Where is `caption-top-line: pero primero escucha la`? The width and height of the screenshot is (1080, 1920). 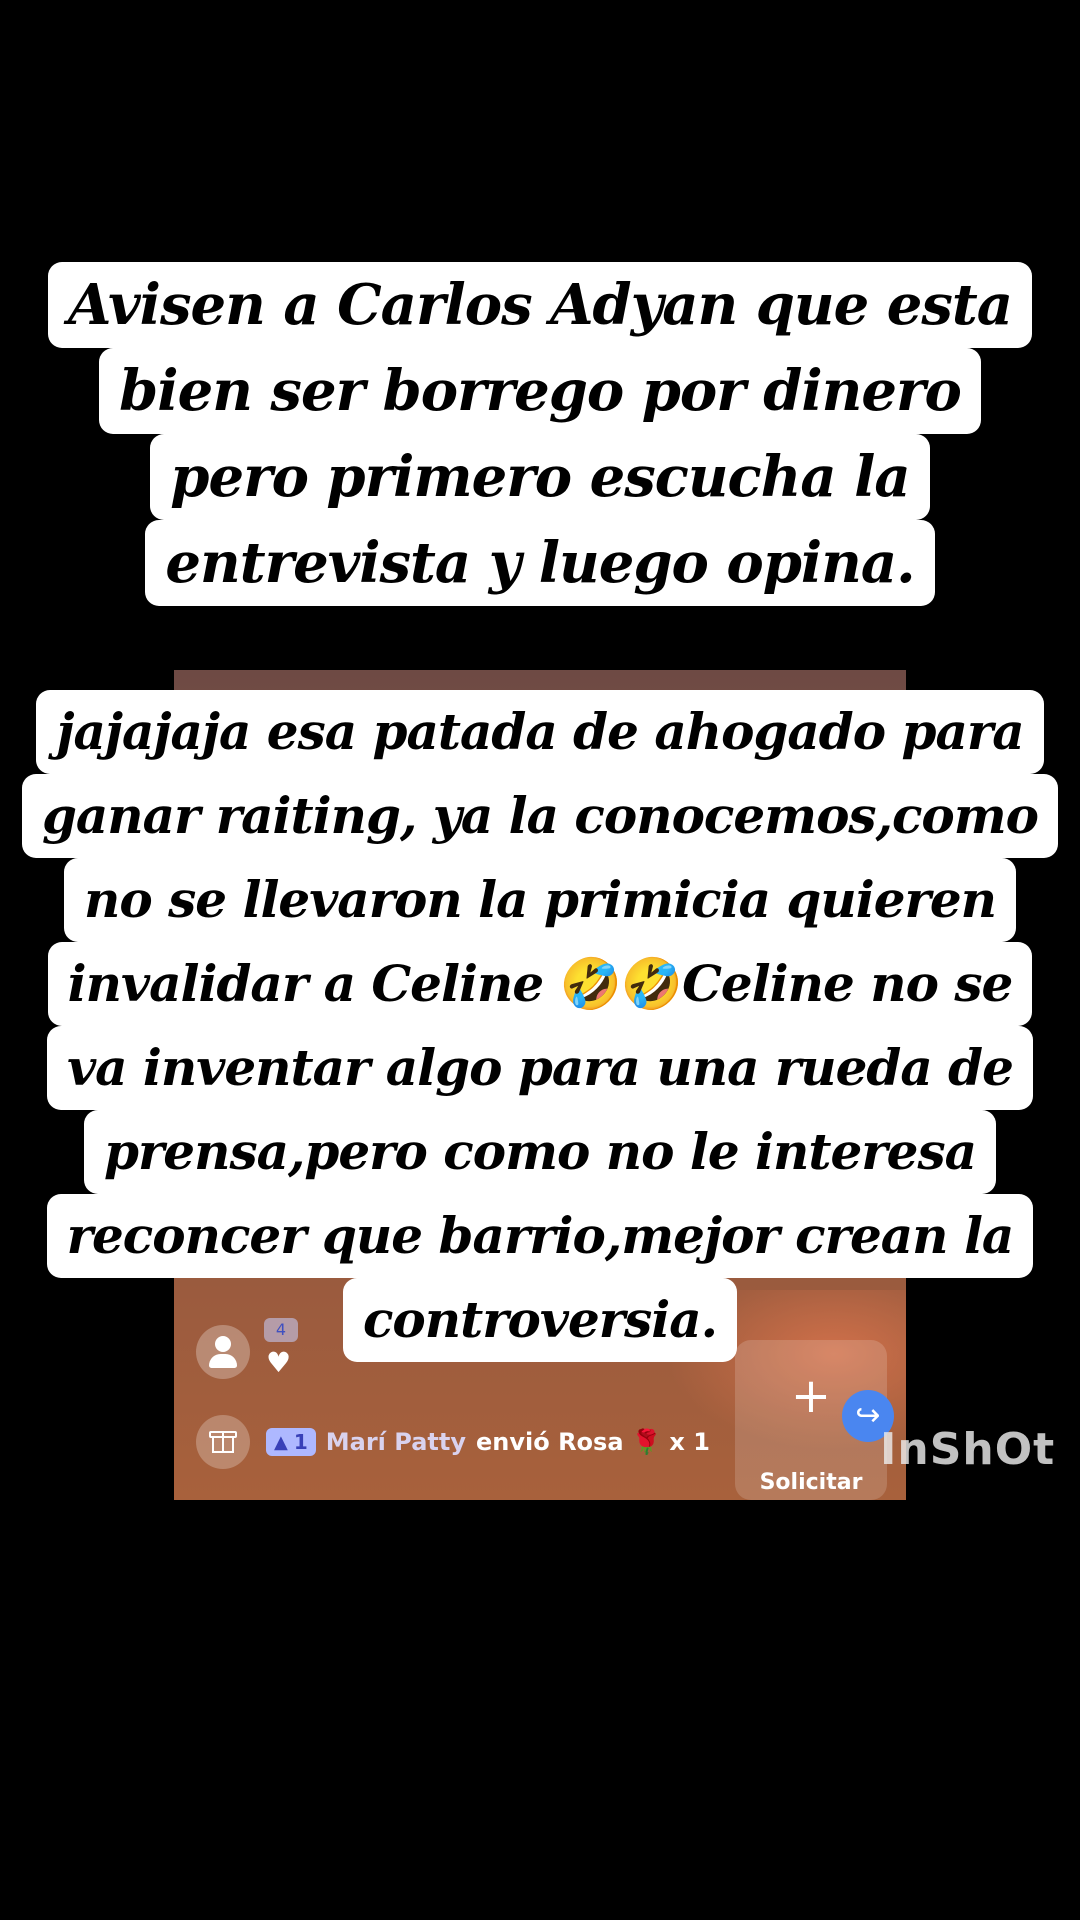 caption-top-line: pero primero escucha la is located at coordinates (540, 477).